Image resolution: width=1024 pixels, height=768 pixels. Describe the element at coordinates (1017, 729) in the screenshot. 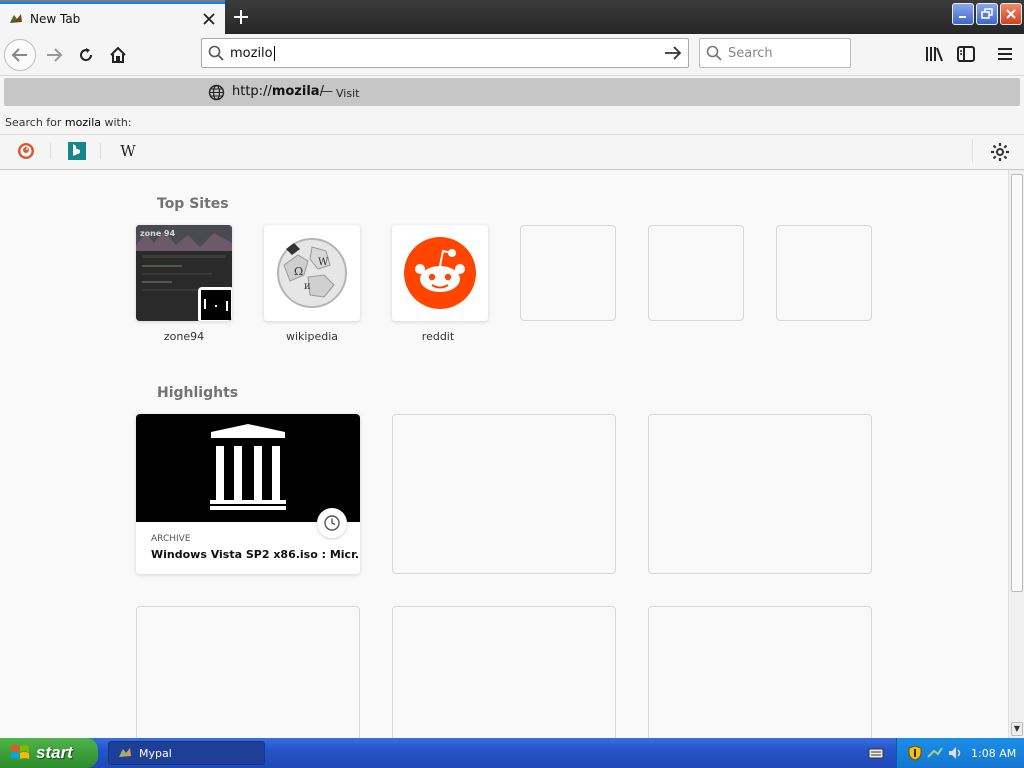

I see `scroll-down-arrow-icon: ▼` at that location.